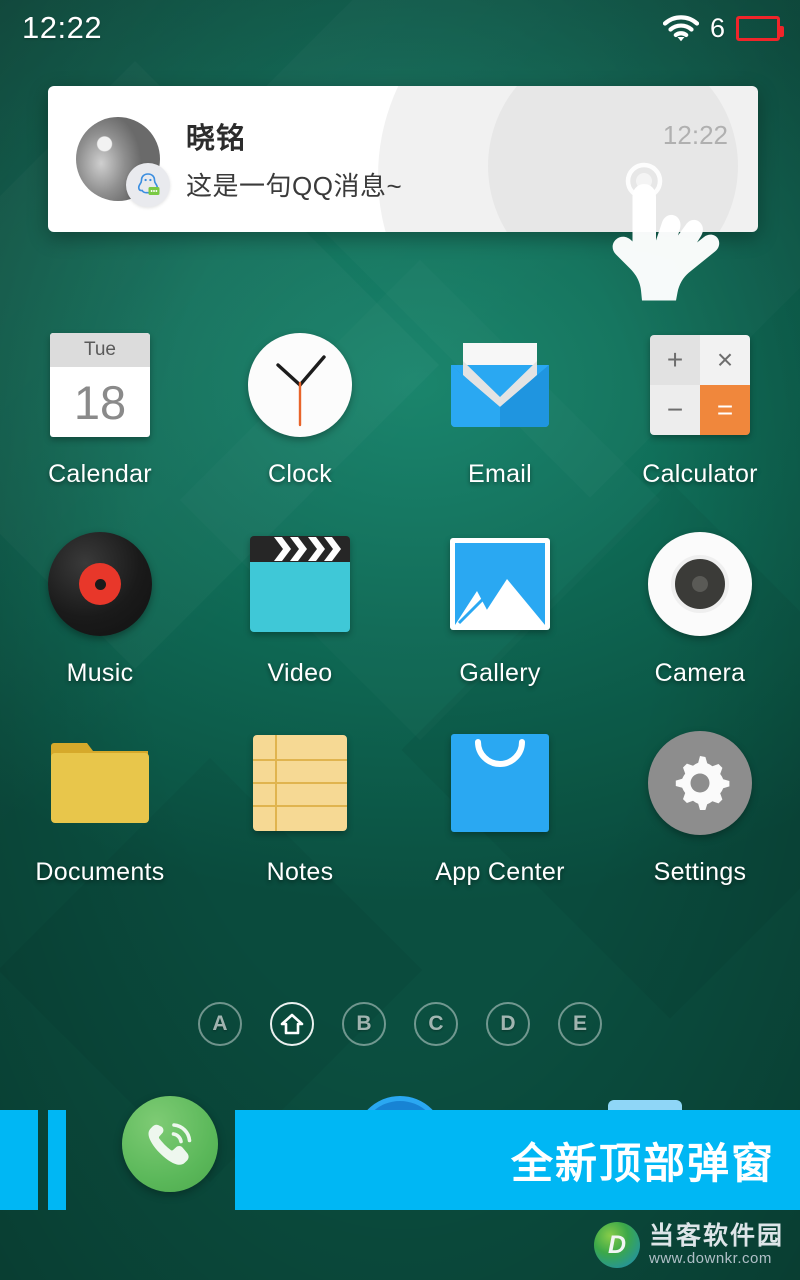 The image size is (800, 1280). What do you see at coordinates (100, 872) in the screenshot?
I see `app-label: Documents` at bounding box center [100, 872].